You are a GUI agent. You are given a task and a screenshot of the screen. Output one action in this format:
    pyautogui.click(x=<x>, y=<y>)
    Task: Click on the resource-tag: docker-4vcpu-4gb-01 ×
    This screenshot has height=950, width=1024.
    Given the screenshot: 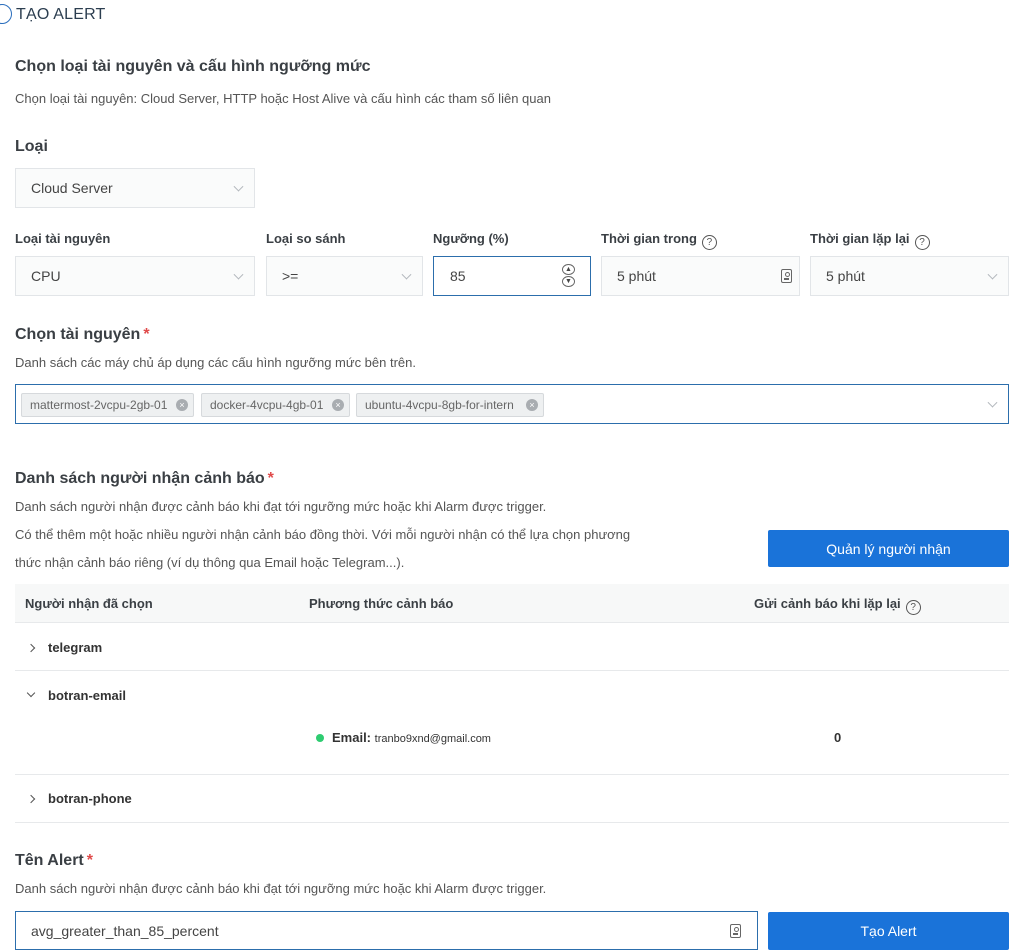 What is the action you would take?
    pyautogui.click(x=275, y=405)
    